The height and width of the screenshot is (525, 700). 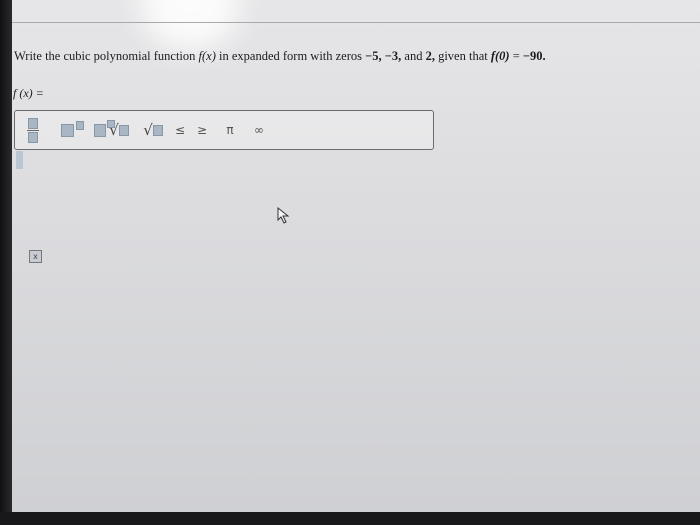 What do you see at coordinates (430, 56) in the screenshot?
I see `last-zero: 2,` at bounding box center [430, 56].